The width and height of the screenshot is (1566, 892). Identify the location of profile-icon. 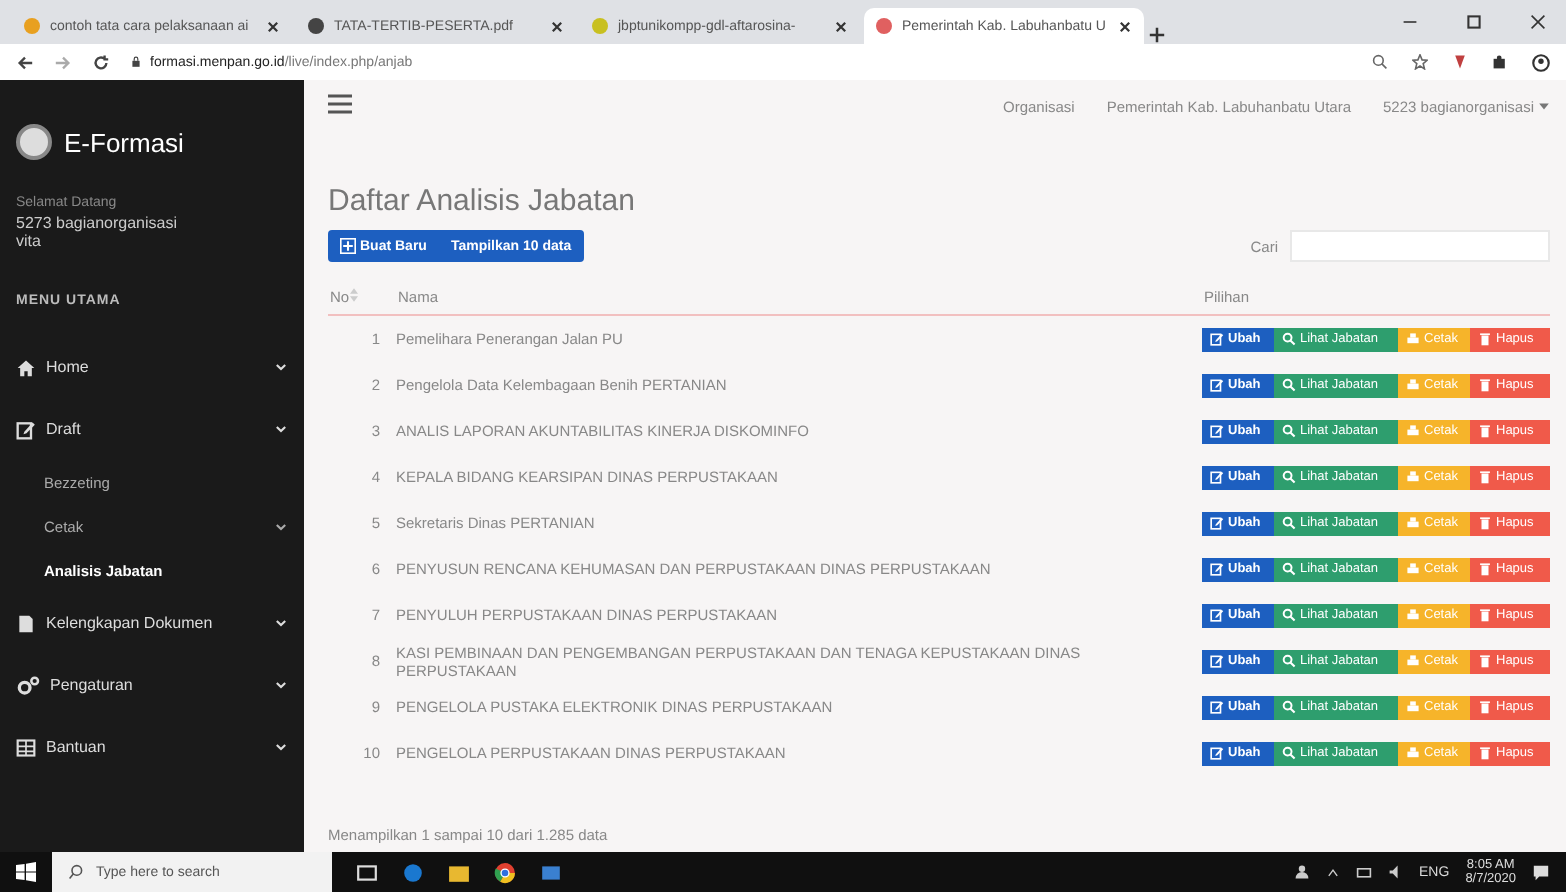
(1541, 62).